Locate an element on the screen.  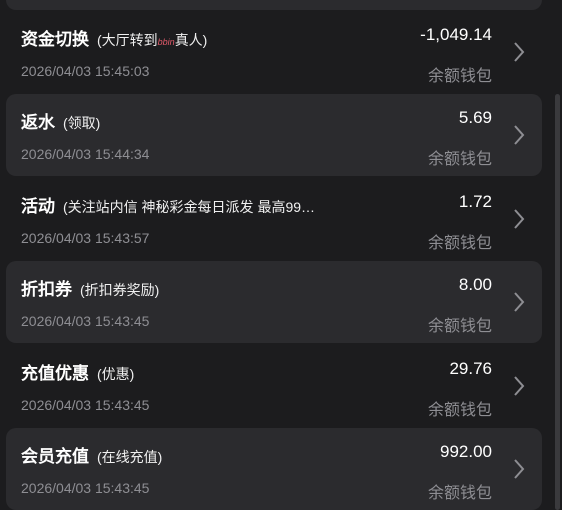
transaction-amount: 1.72 is located at coordinates (475, 201).